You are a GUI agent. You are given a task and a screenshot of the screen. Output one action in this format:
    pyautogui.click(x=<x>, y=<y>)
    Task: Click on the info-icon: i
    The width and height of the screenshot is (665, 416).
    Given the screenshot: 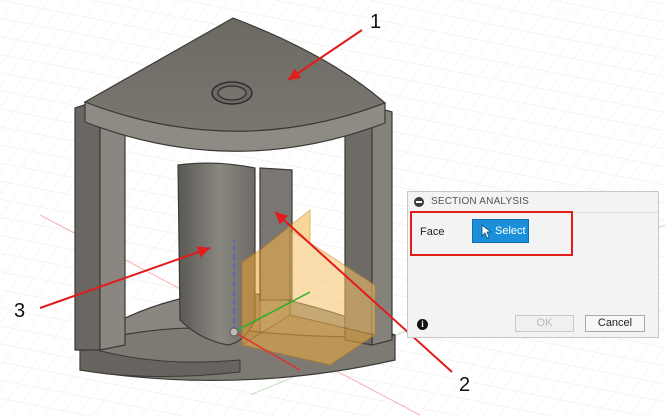 What is the action you would take?
    pyautogui.click(x=422, y=324)
    